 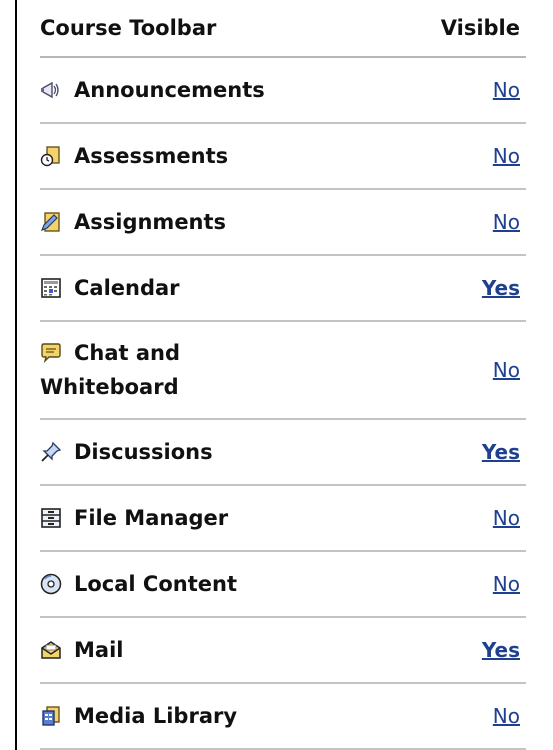 What do you see at coordinates (480, 28) in the screenshot?
I see `header-visible: Visible` at bounding box center [480, 28].